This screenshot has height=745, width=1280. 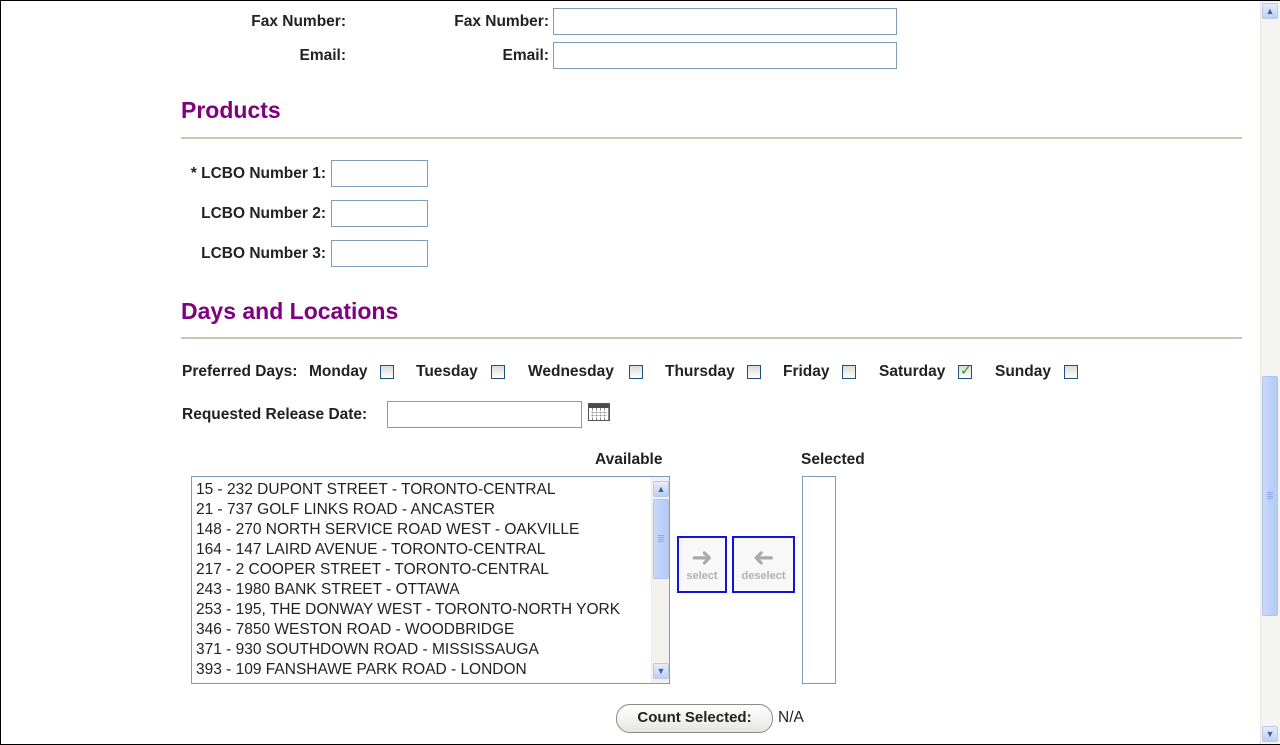 What do you see at coordinates (240, 371) in the screenshot?
I see `preferred-days-label: Preferred Days:` at bounding box center [240, 371].